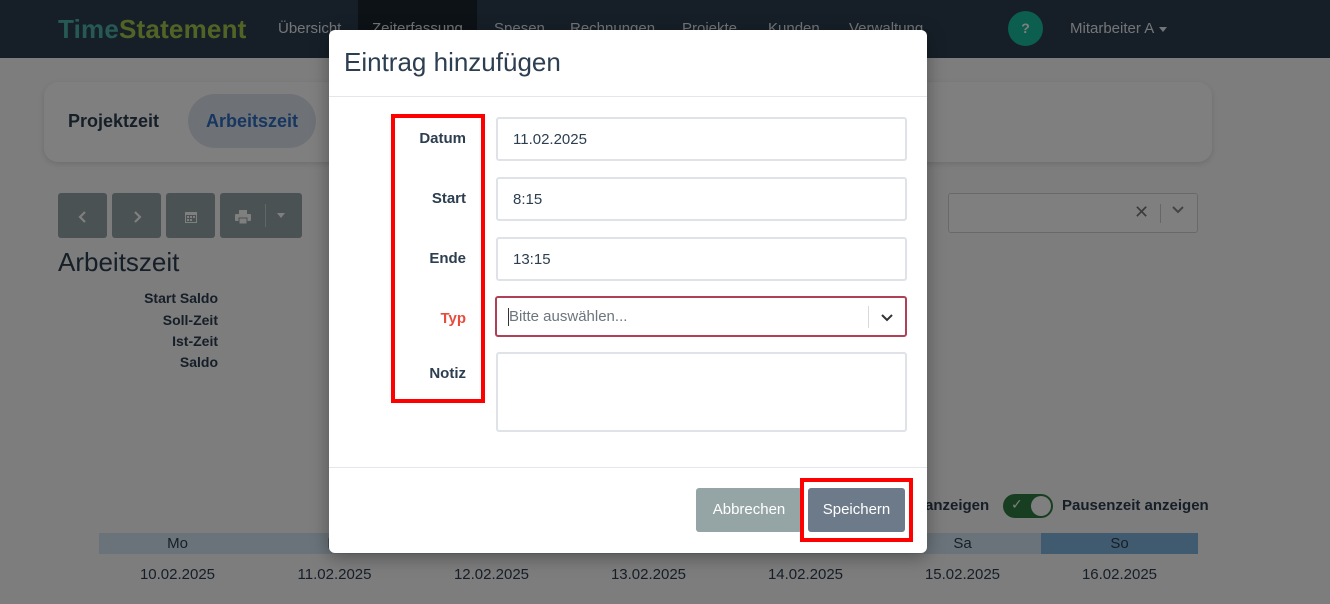  Describe the element at coordinates (508, 317) in the screenshot. I see `text-cursor` at that location.